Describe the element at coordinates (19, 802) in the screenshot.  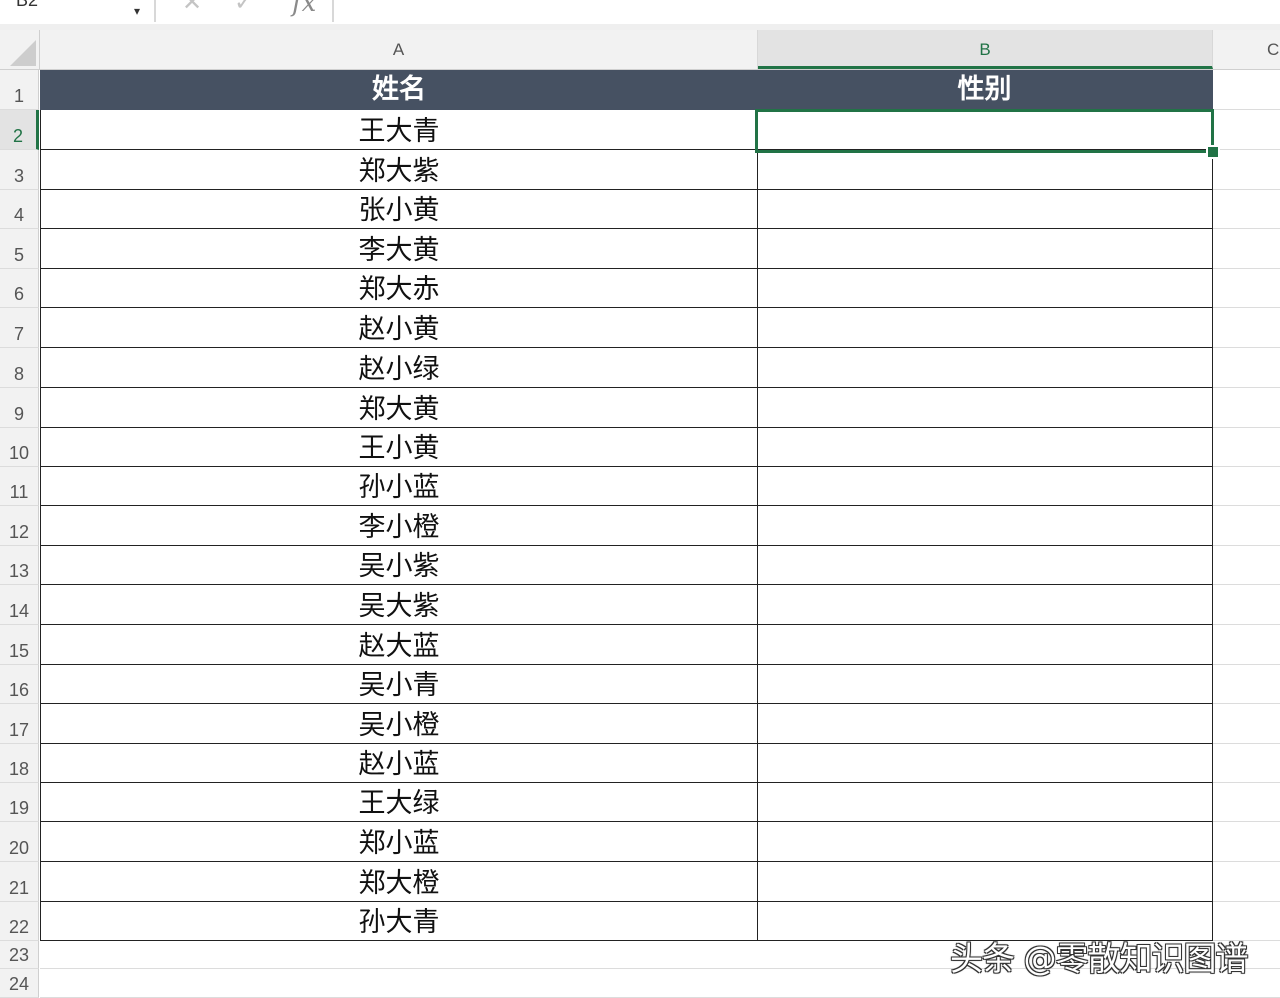
I see `row-header-19: 19` at that location.